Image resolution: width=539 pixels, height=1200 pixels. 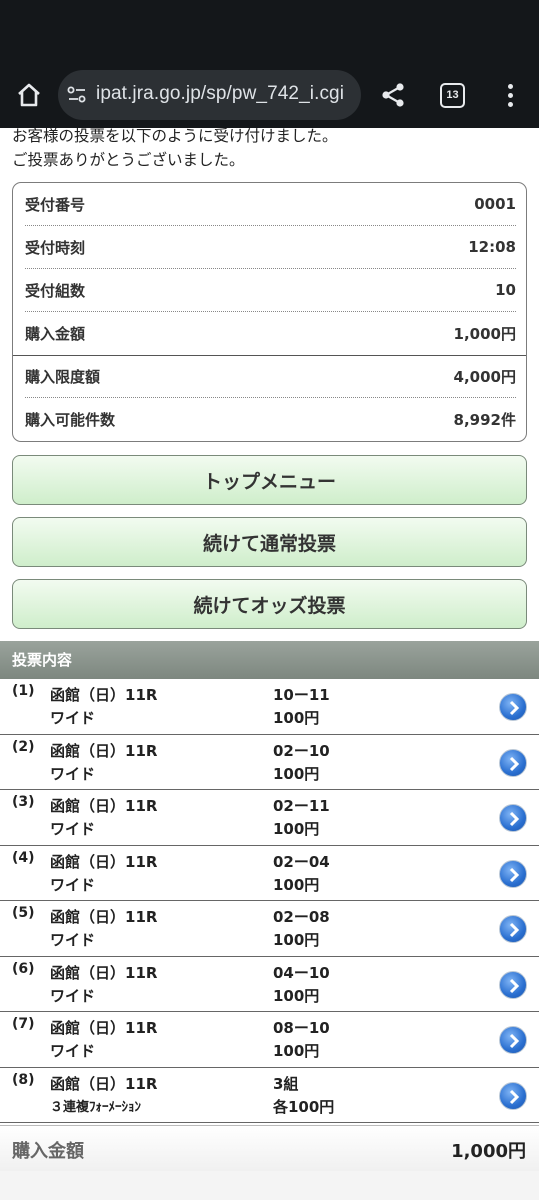 What do you see at coordinates (270, 419) in the screenshot?
I see `receipt-row-available: 購入可能件数 8,992件` at bounding box center [270, 419].